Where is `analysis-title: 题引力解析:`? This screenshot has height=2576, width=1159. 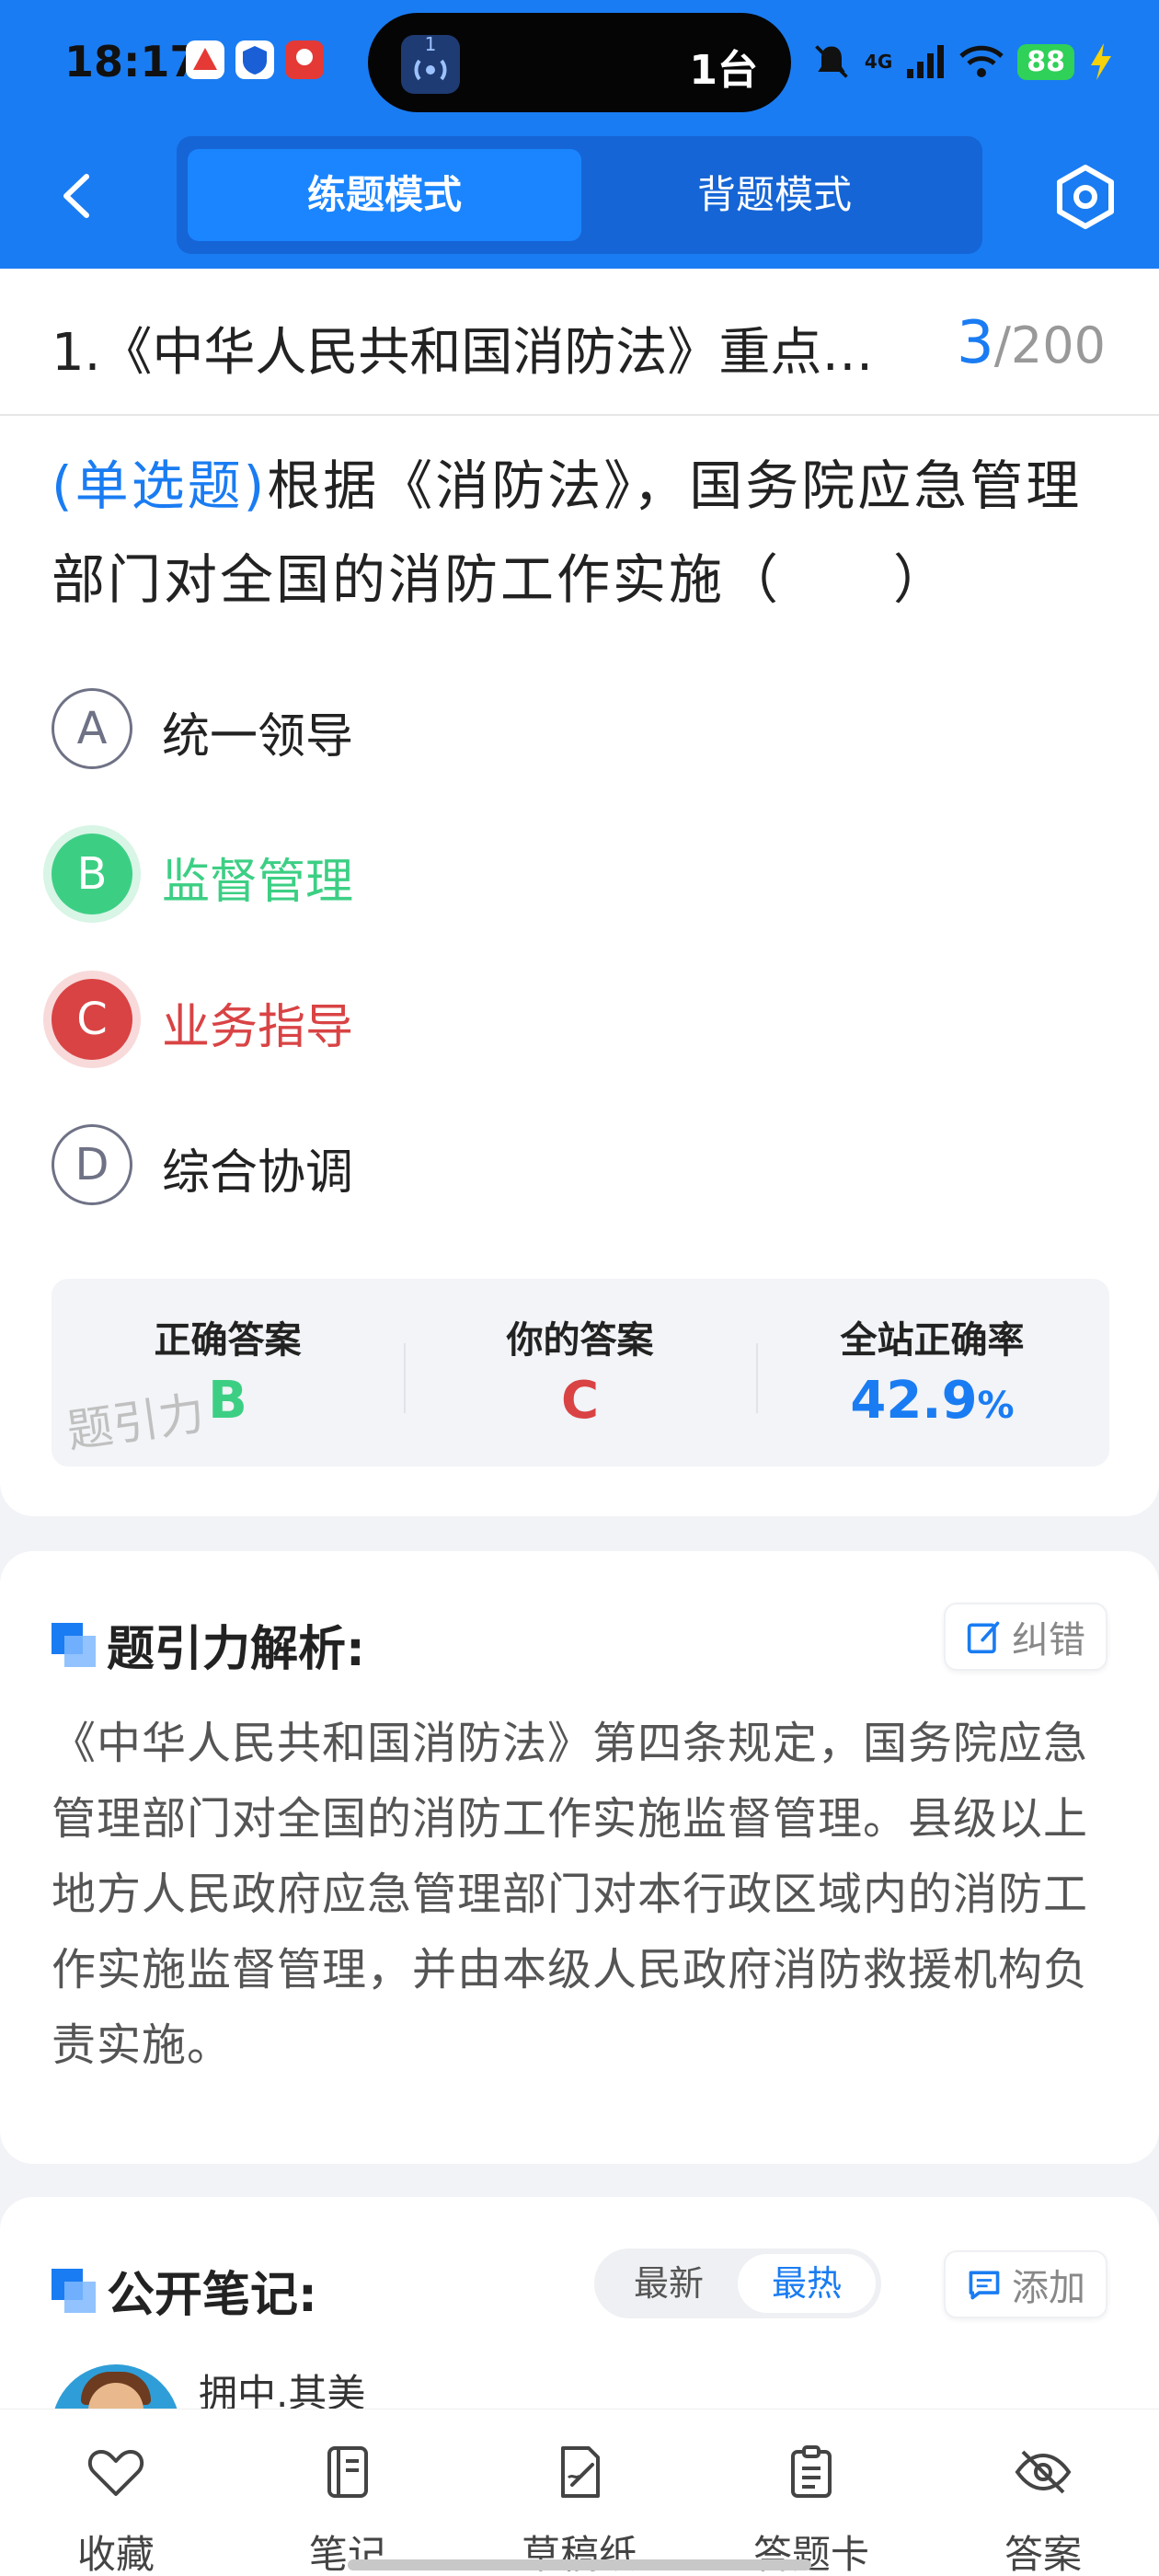
analysis-title: 题引力解析: is located at coordinates (236, 1649).